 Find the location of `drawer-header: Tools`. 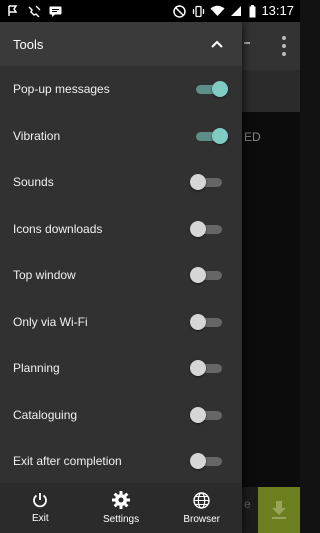

drawer-header: Tools is located at coordinates (121, 44).